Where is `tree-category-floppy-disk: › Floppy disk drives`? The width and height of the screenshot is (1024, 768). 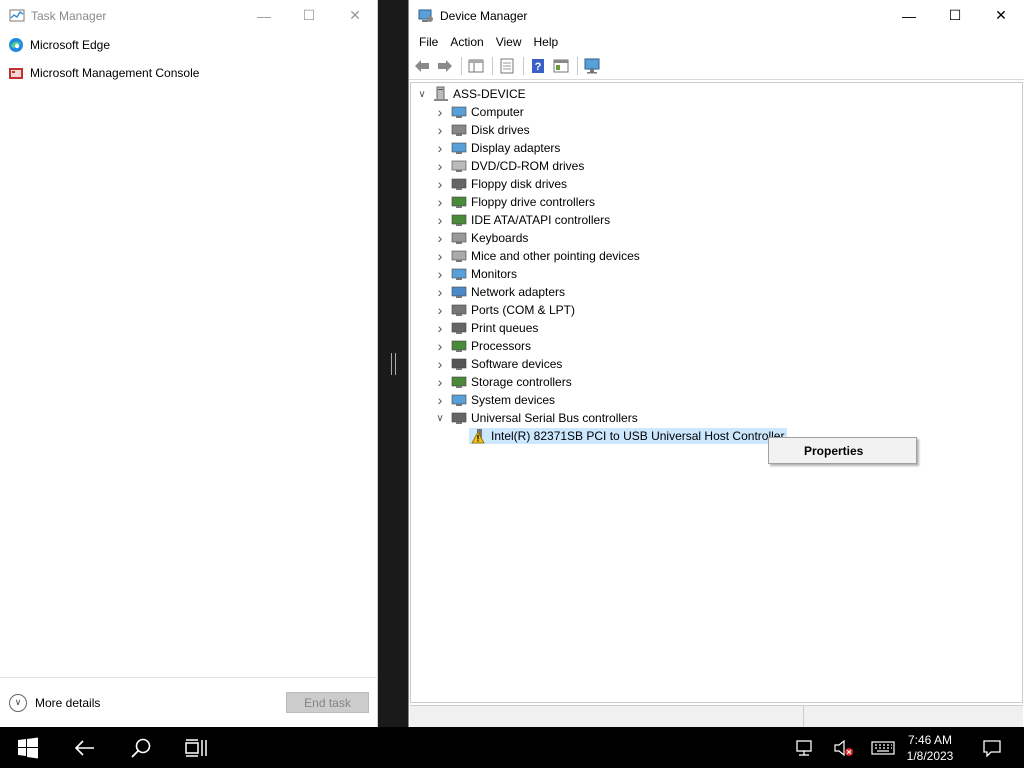 tree-category-floppy-disk: › Floppy disk drives is located at coordinates (500, 184).